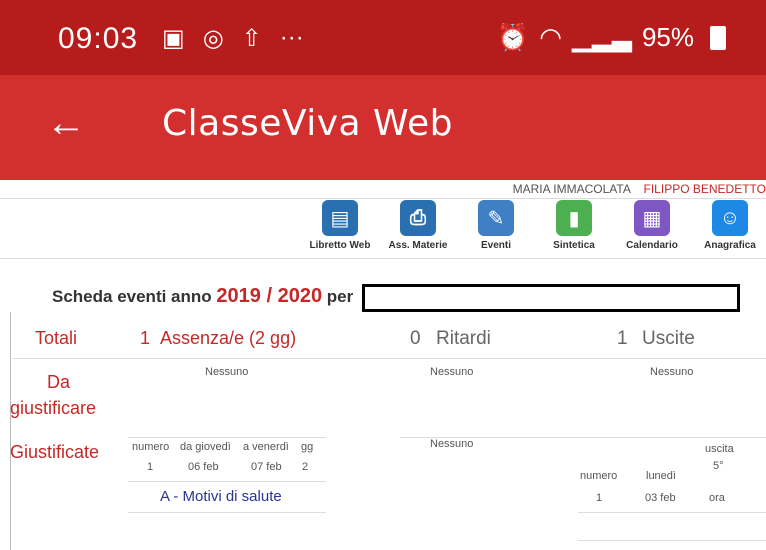 This screenshot has width=766, height=550. I want to click on row-label-da: Da, so click(59, 382).